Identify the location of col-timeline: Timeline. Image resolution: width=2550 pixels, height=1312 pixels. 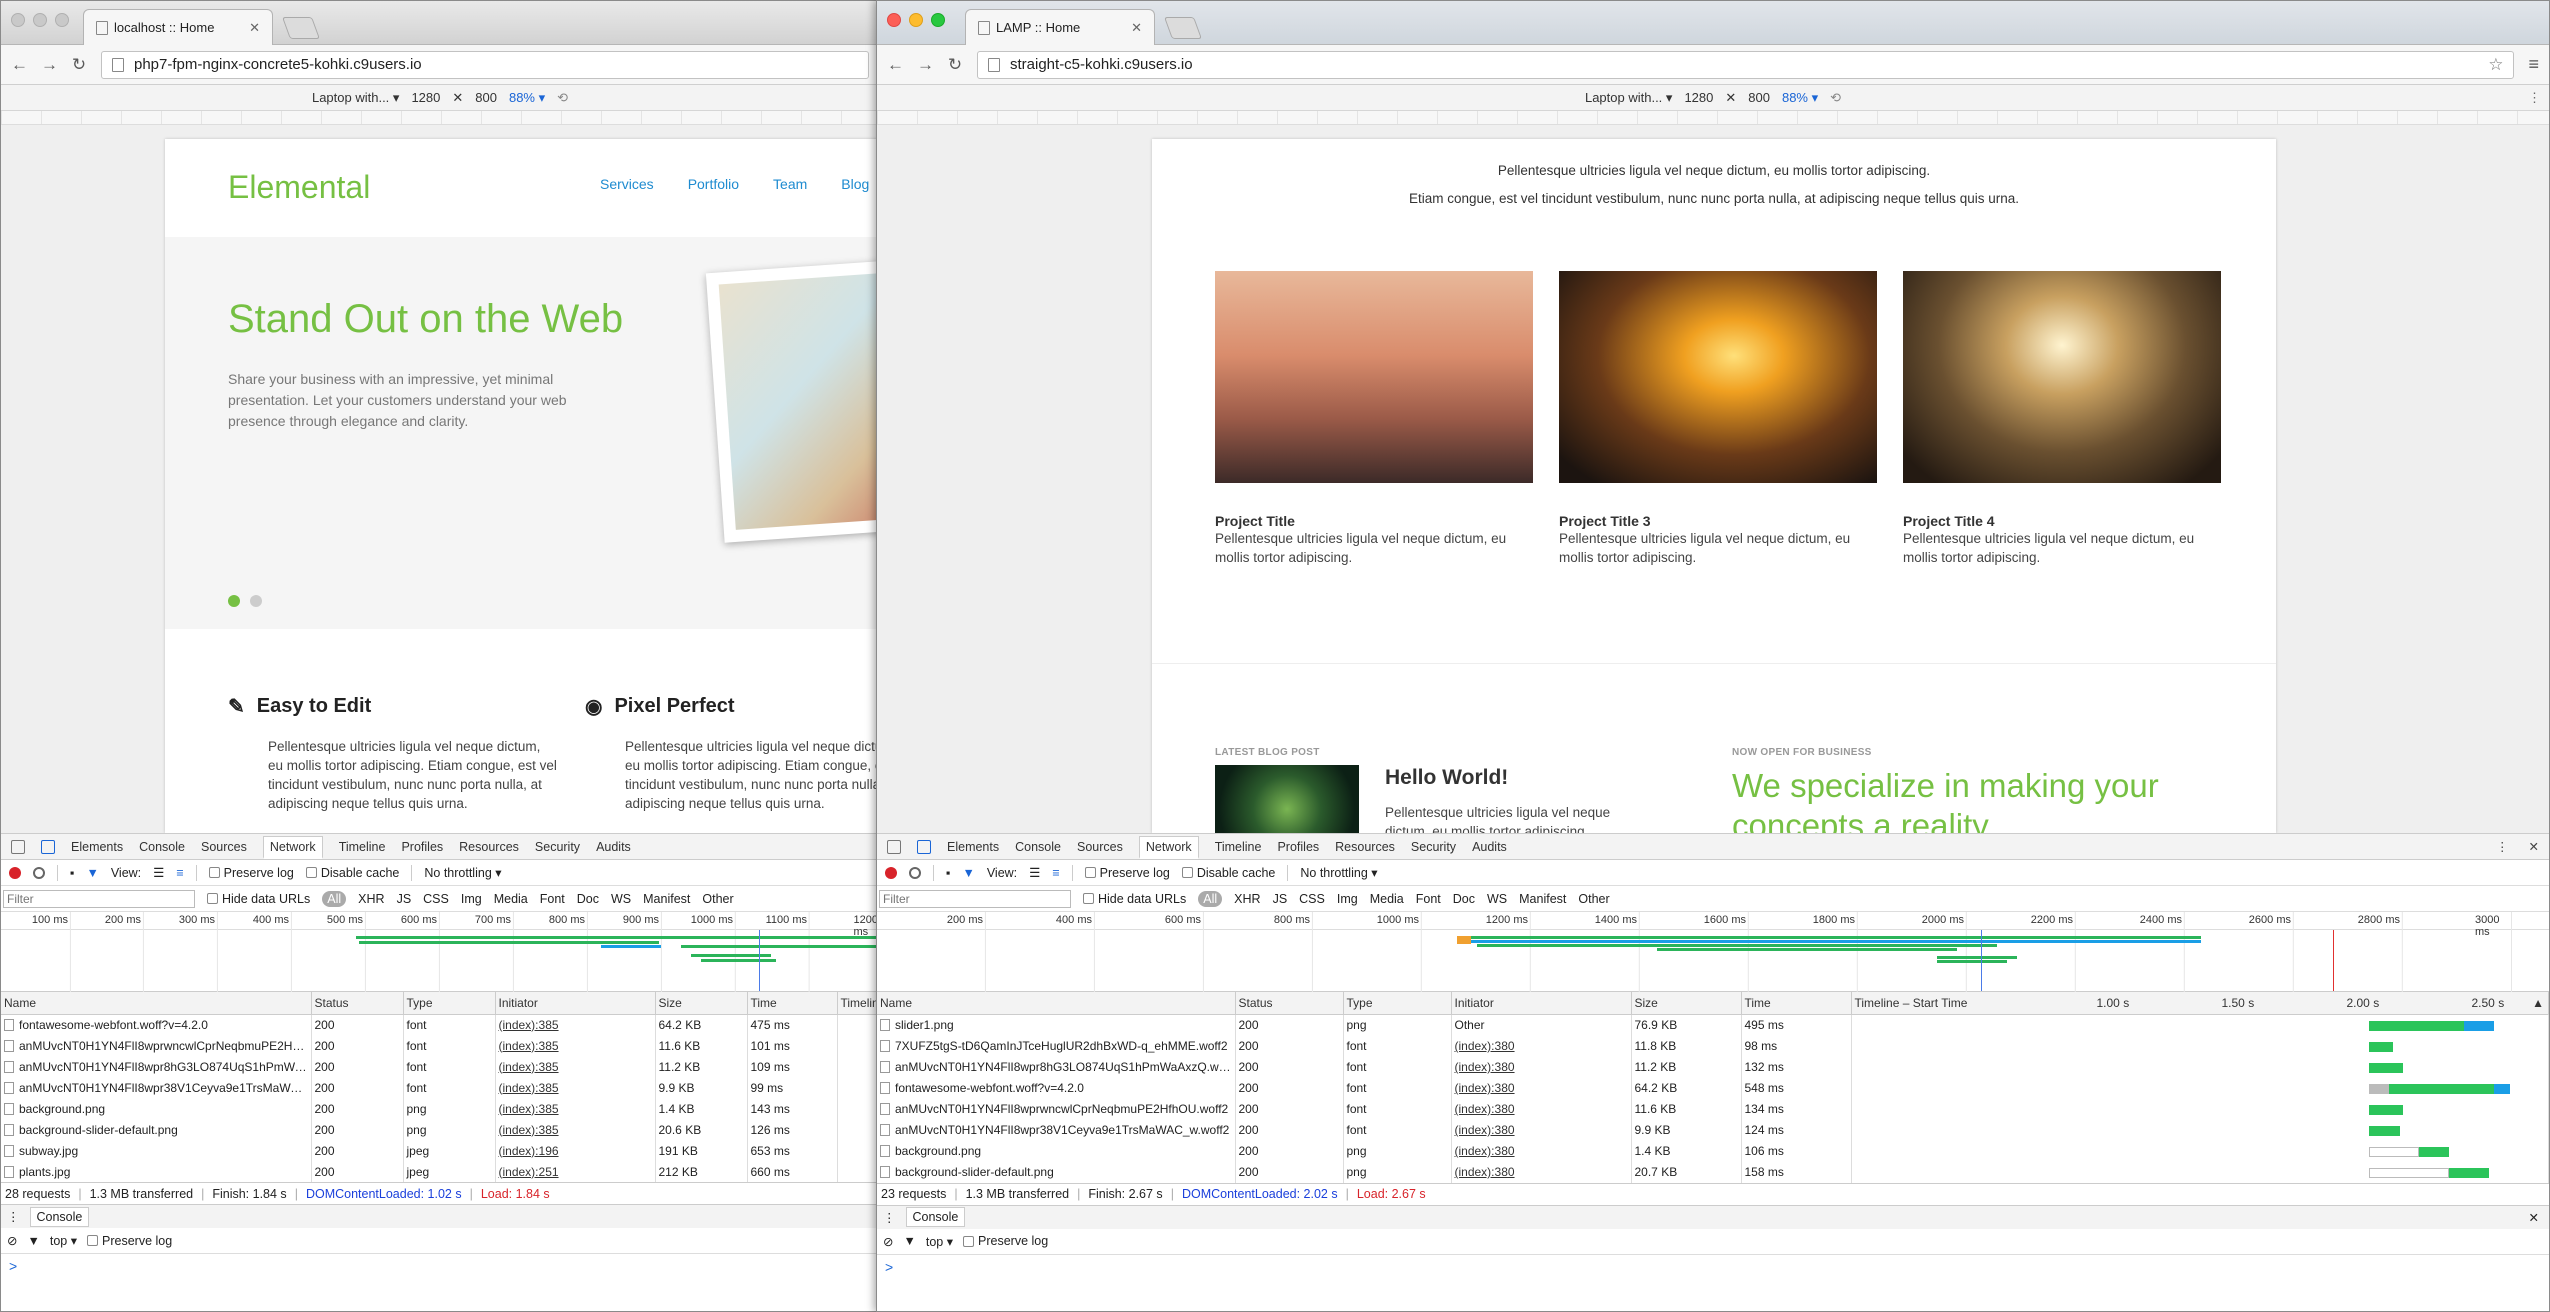
(858, 1003).